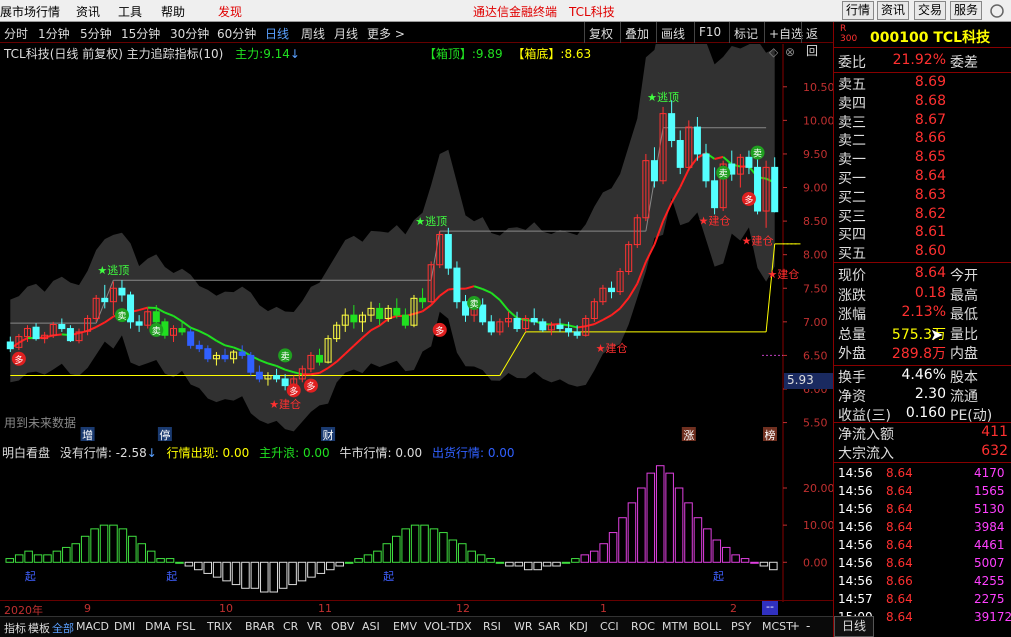  Describe the element at coordinates (672, 32) in the screenshot. I see `drawline-button: 画线` at that location.